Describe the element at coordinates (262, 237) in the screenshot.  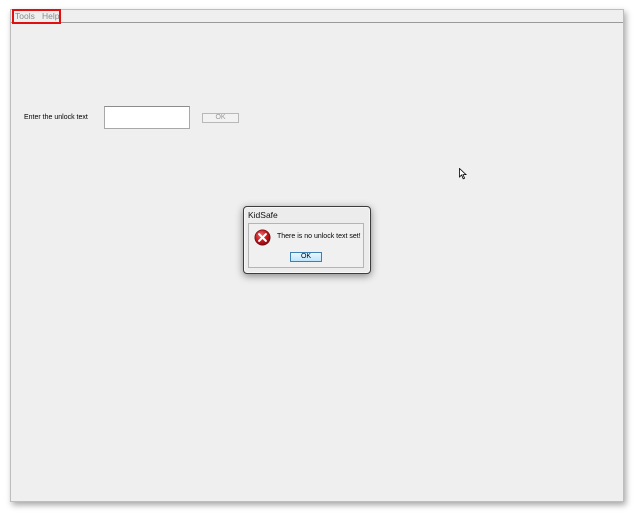
I see `error-icon` at that location.